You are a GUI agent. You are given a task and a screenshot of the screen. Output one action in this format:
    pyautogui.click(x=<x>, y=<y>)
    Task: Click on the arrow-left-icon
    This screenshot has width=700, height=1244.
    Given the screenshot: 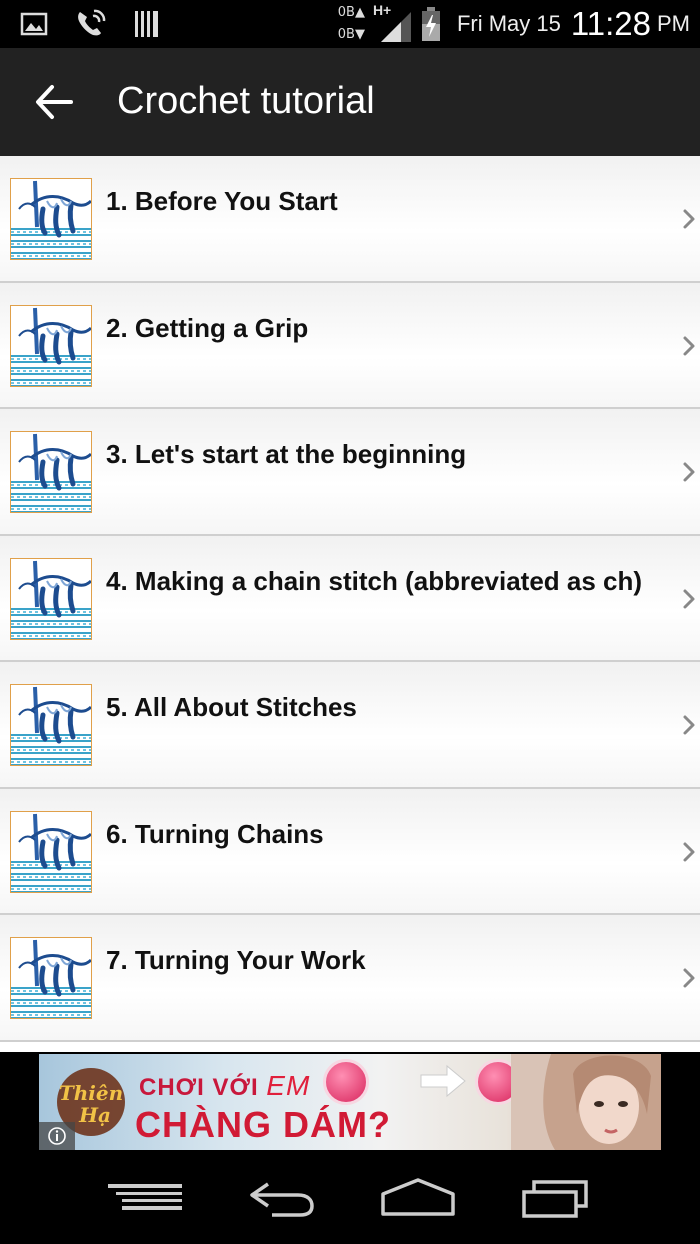 What is the action you would take?
    pyautogui.click(x=54, y=102)
    